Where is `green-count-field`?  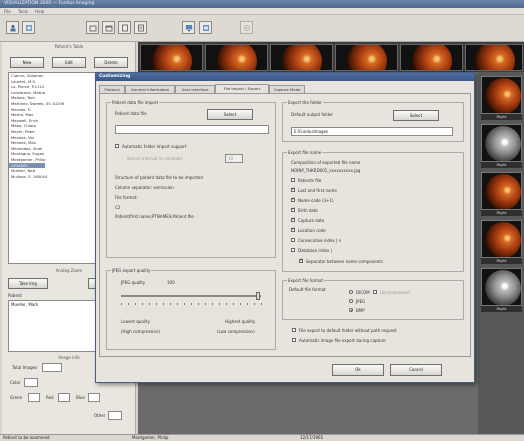 green-count-field is located at coordinates (34, 397).